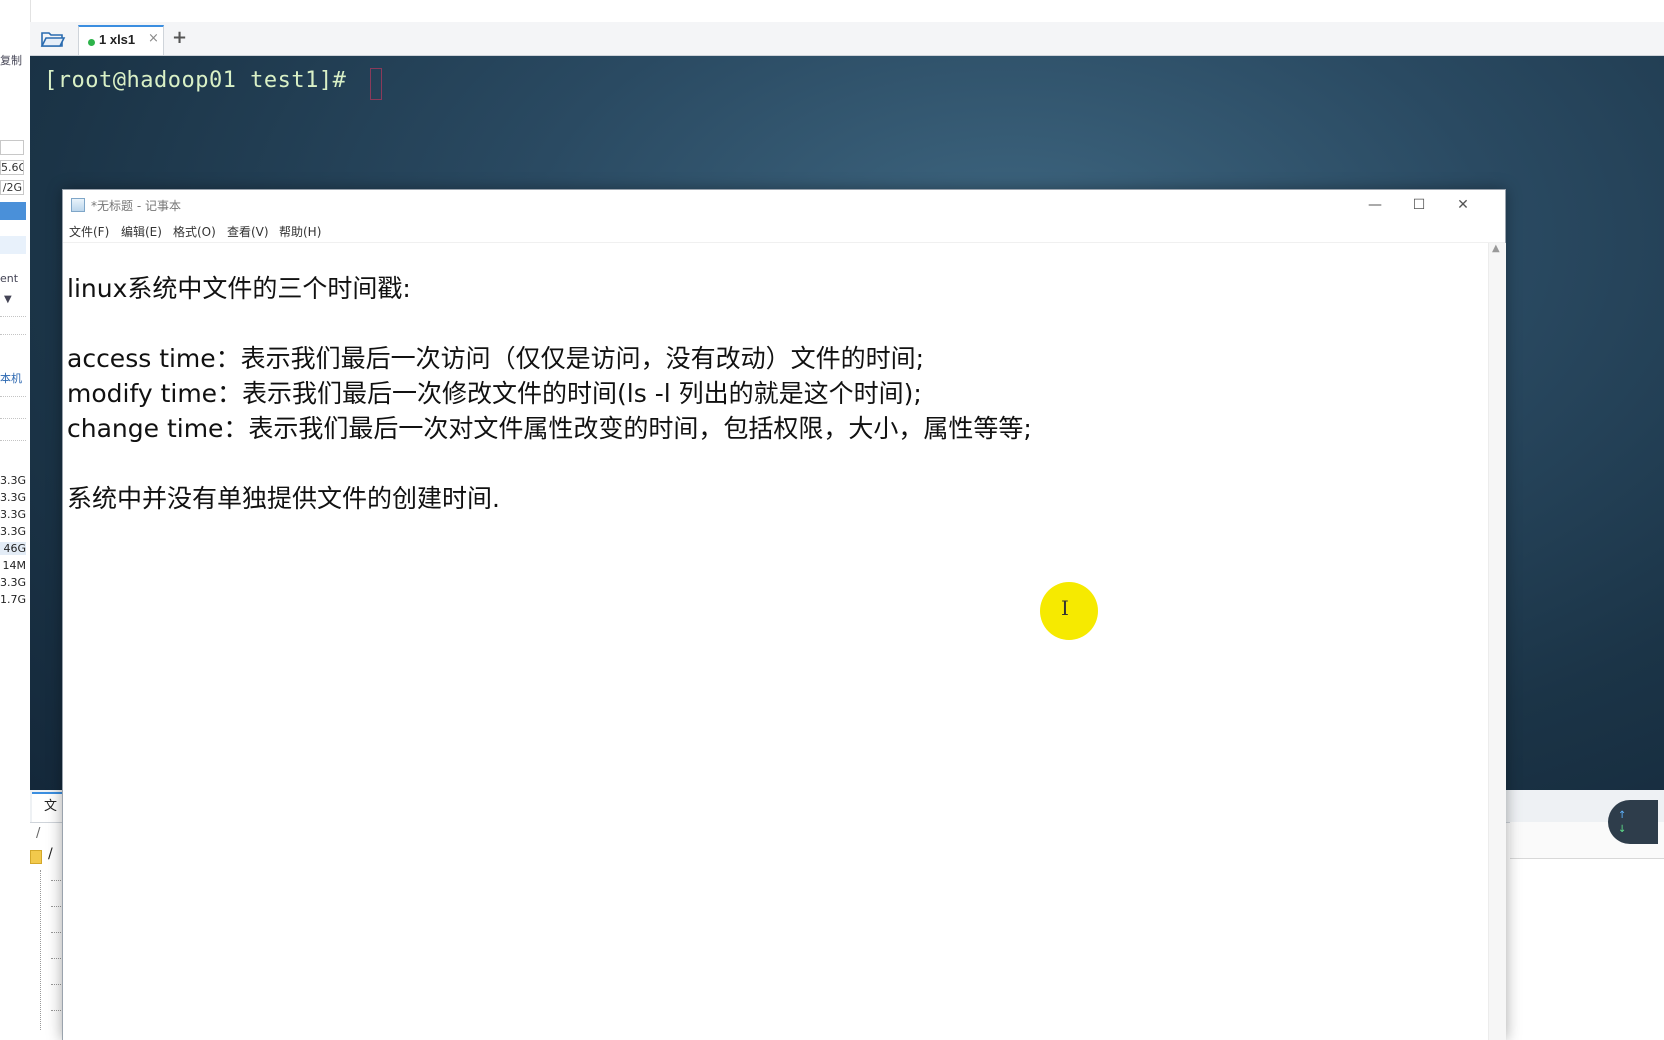 The image size is (1664, 1040). Describe the element at coordinates (1633, 822) in the screenshot. I see `network-speed-widget: ↑ ↓` at that location.